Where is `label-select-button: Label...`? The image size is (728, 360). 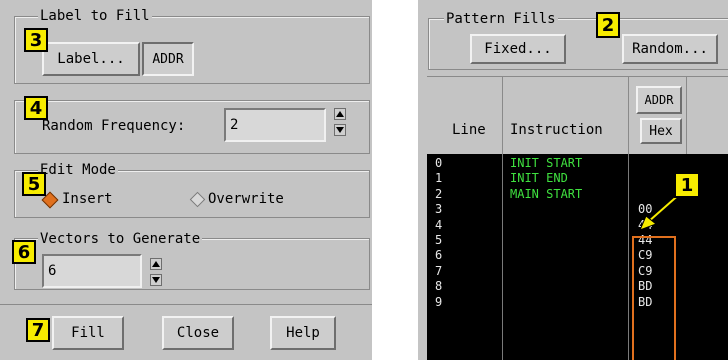 label-select-button: Label... is located at coordinates (91, 59).